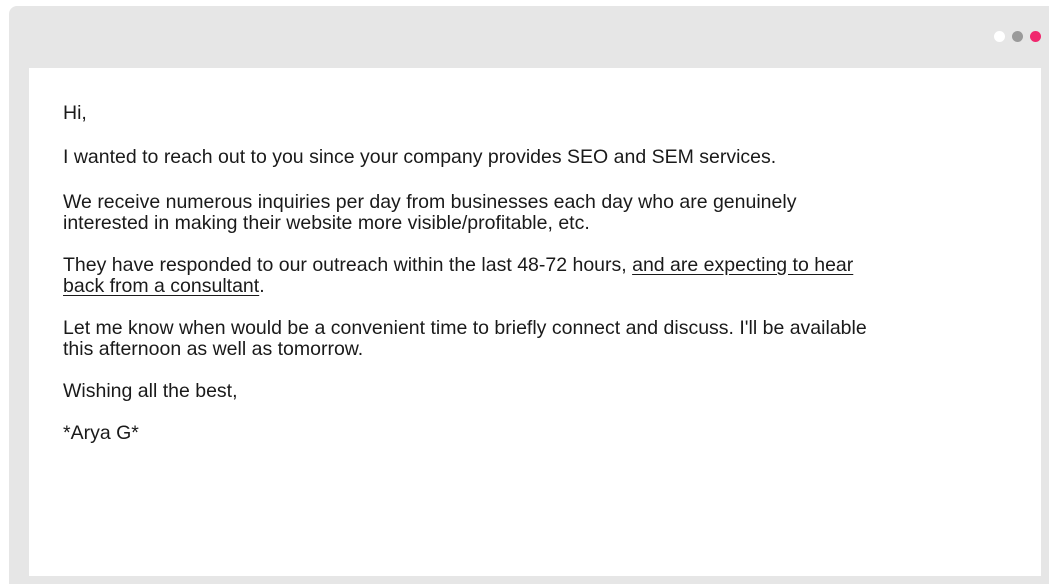  What do you see at coordinates (101, 433) in the screenshot?
I see `email-signature: *Arya G*` at bounding box center [101, 433].